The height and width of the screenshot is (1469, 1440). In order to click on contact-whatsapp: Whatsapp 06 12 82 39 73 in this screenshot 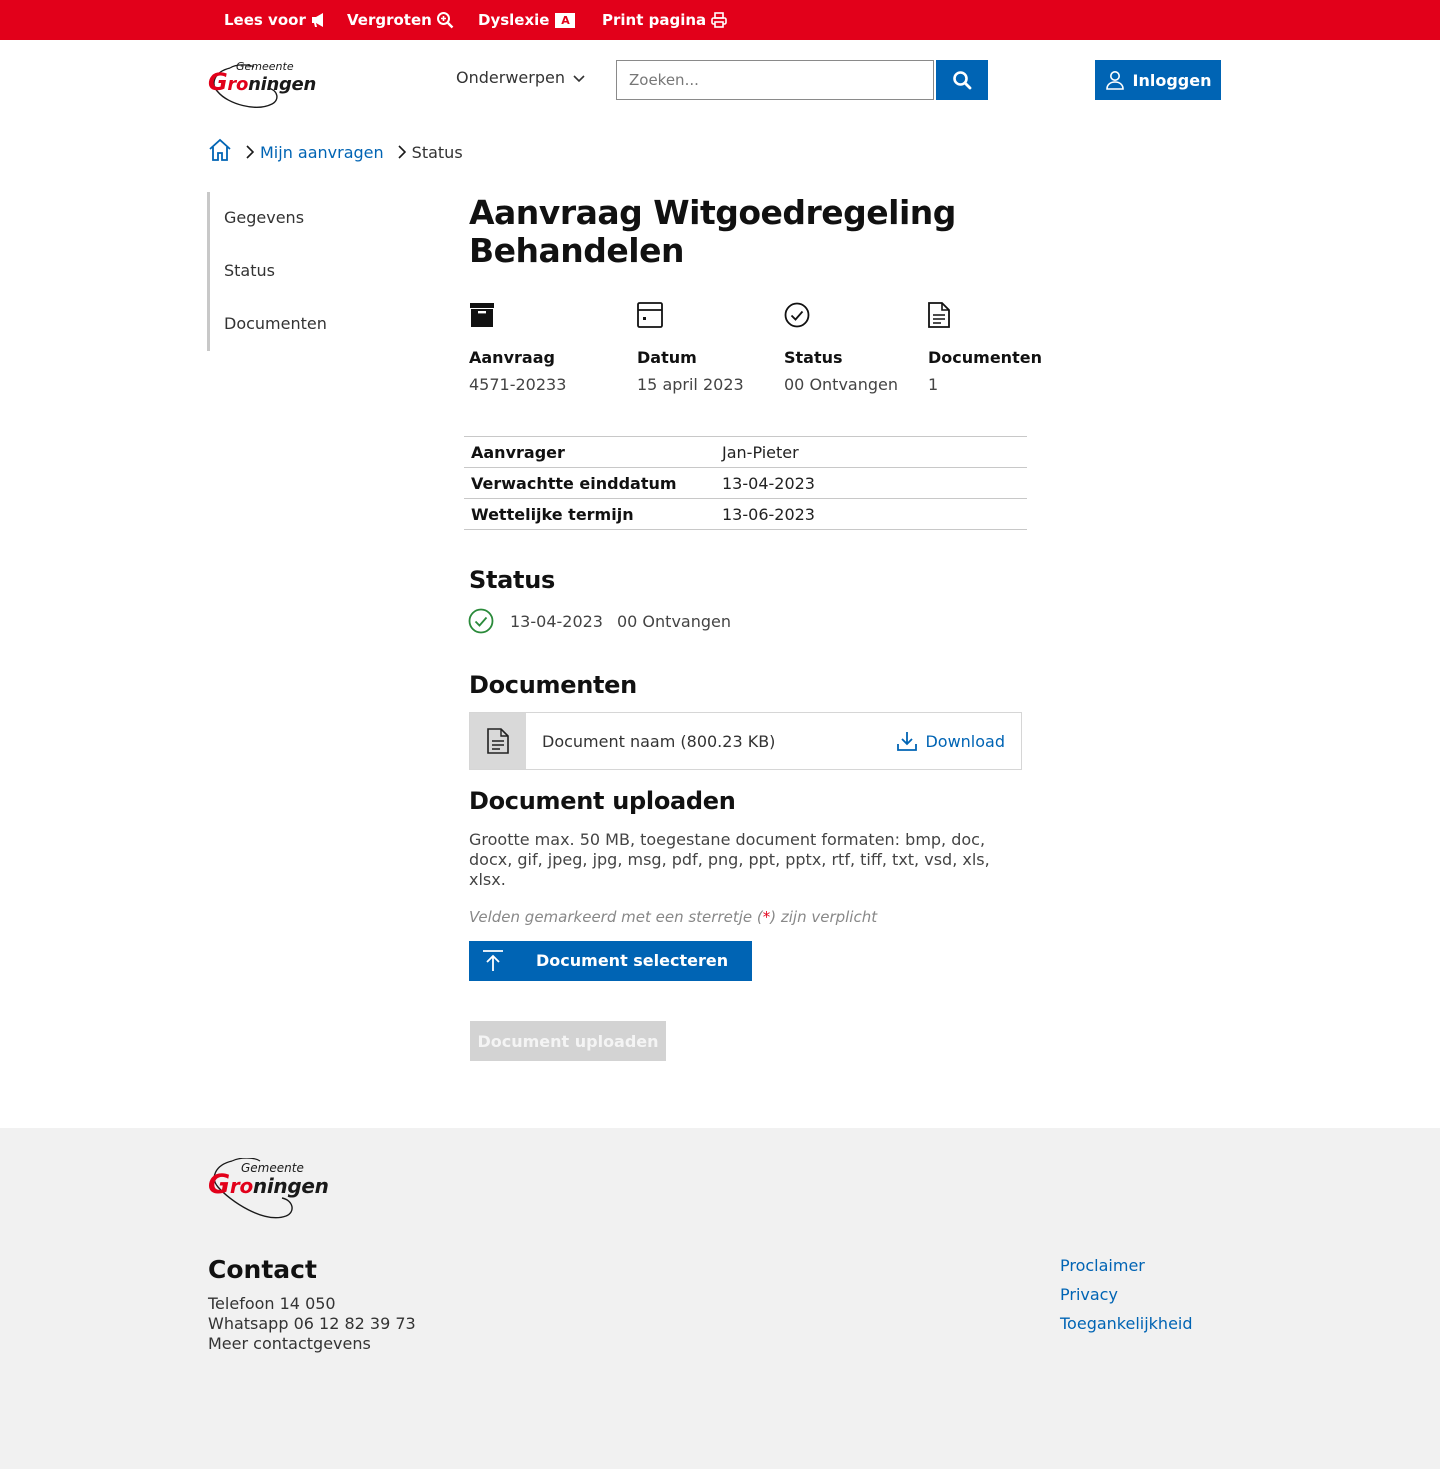, I will do `click(312, 1323)`.